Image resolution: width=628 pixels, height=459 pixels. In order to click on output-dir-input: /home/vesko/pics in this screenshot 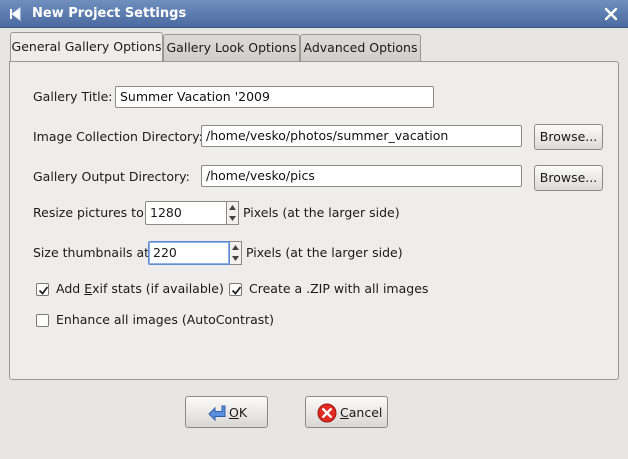, I will do `click(361, 176)`.